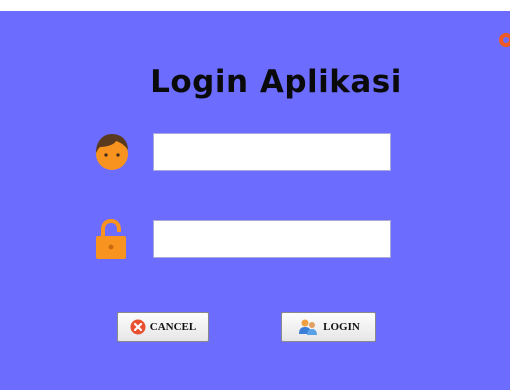 The image size is (510, 390). Describe the element at coordinates (111, 238) in the screenshot. I see `lock-icon` at that location.